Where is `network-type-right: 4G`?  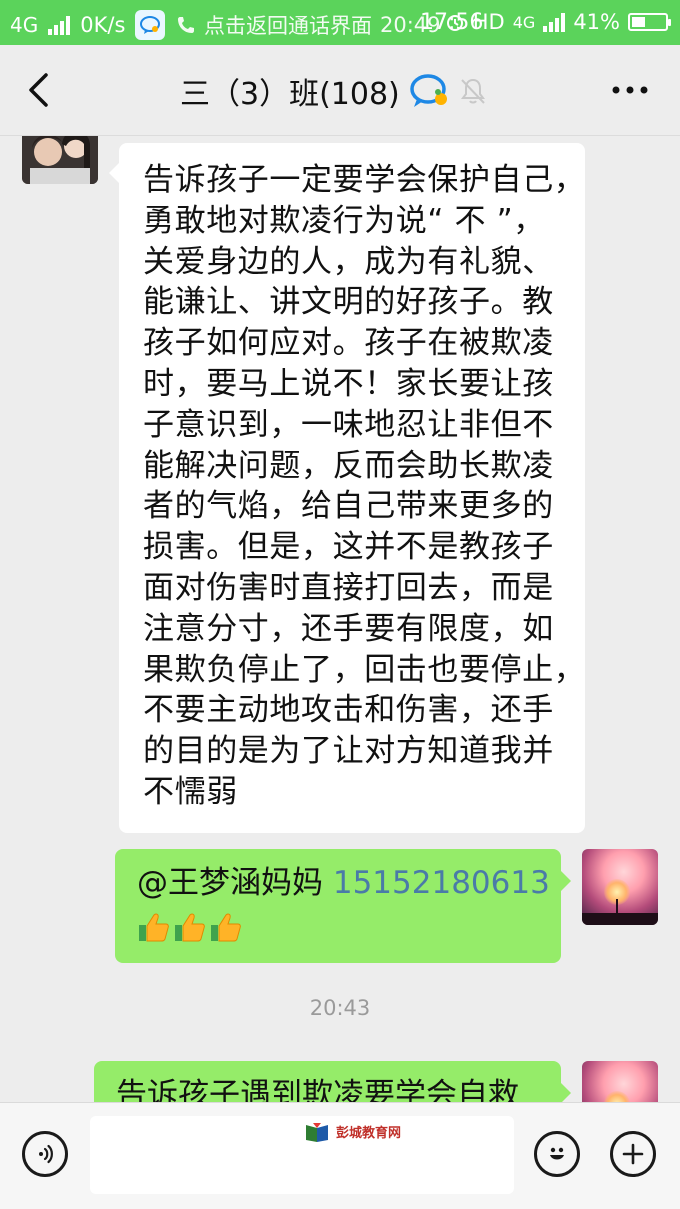 network-type-right: 4G is located at coordinates (524, 22).